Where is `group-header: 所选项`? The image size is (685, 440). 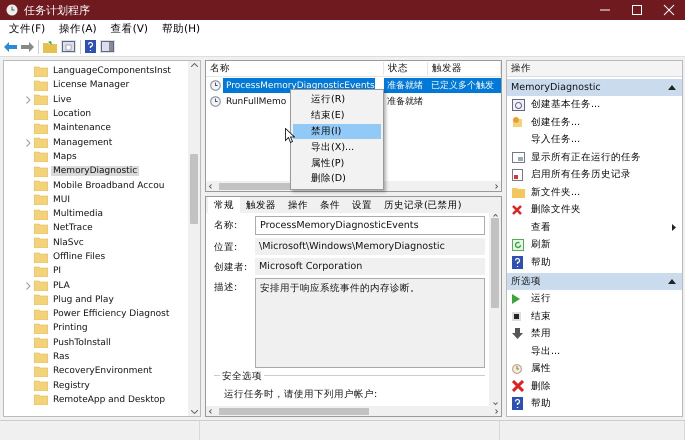 group-header: 所选项 is located at coordinates (594, 281).